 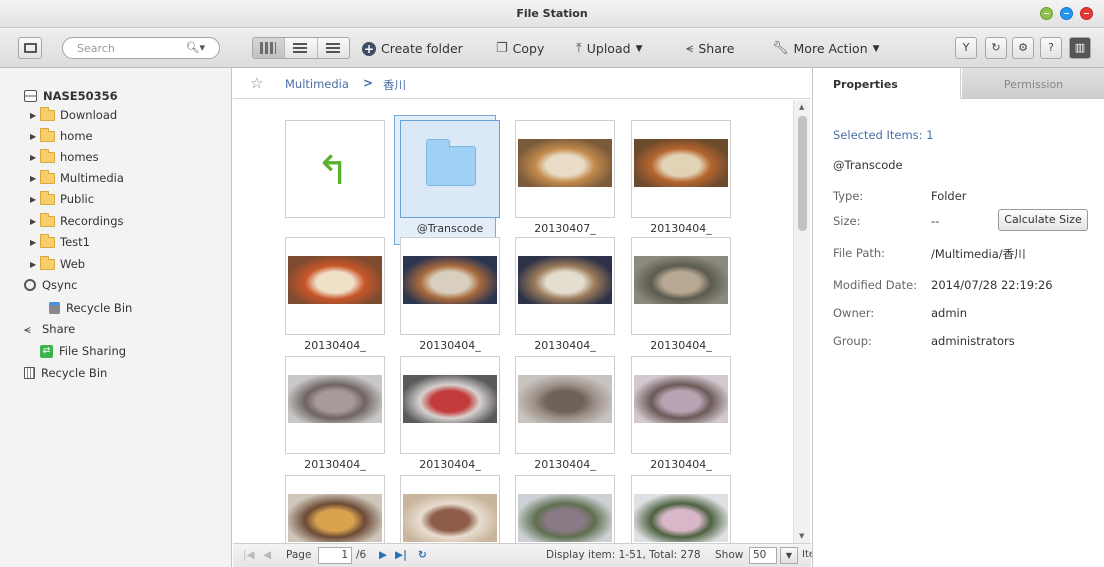 What do you see at coordinates (249, 555) in the screenshot?
I see `first-page-icon: |◀` at bounding box center [249, 555].